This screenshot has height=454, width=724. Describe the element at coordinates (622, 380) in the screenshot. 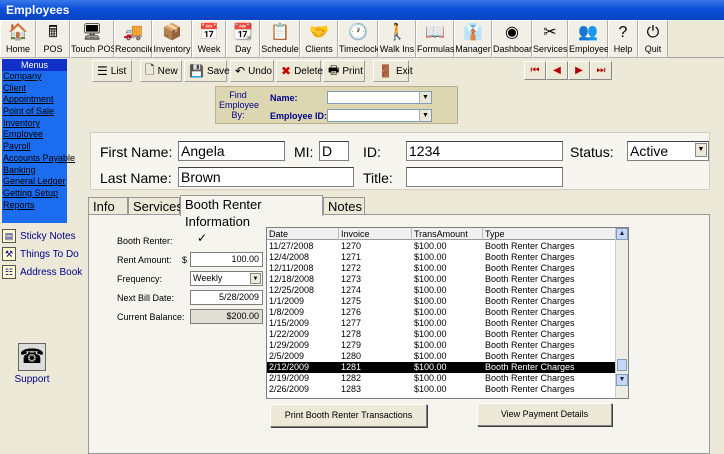

I see `scroll-down-icon: ▼` at that location.